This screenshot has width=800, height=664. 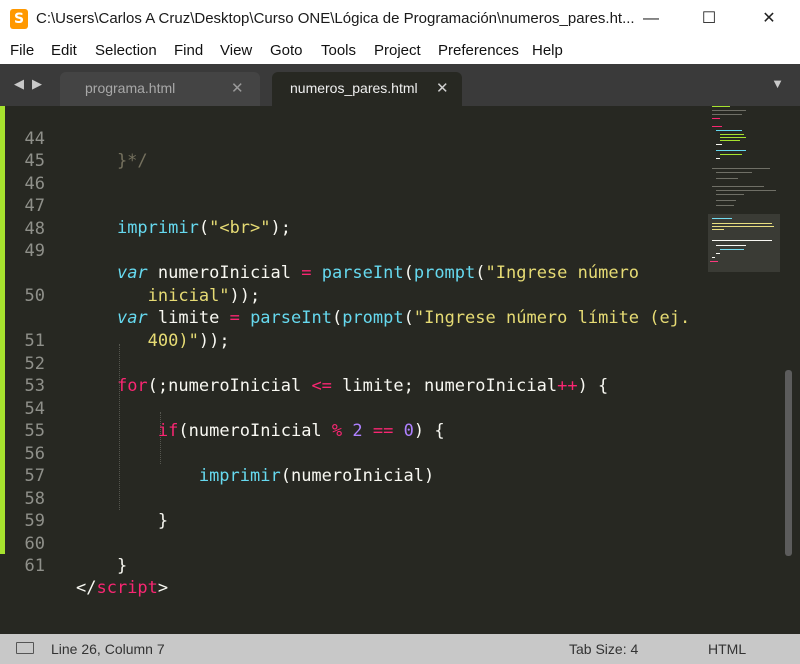 What do you see at coordinates (400, 649) in the screenshot?
I see `status-bar: Line 26, Column 7 Tab Size: 4 HTML` at bounding box center [400, 649].